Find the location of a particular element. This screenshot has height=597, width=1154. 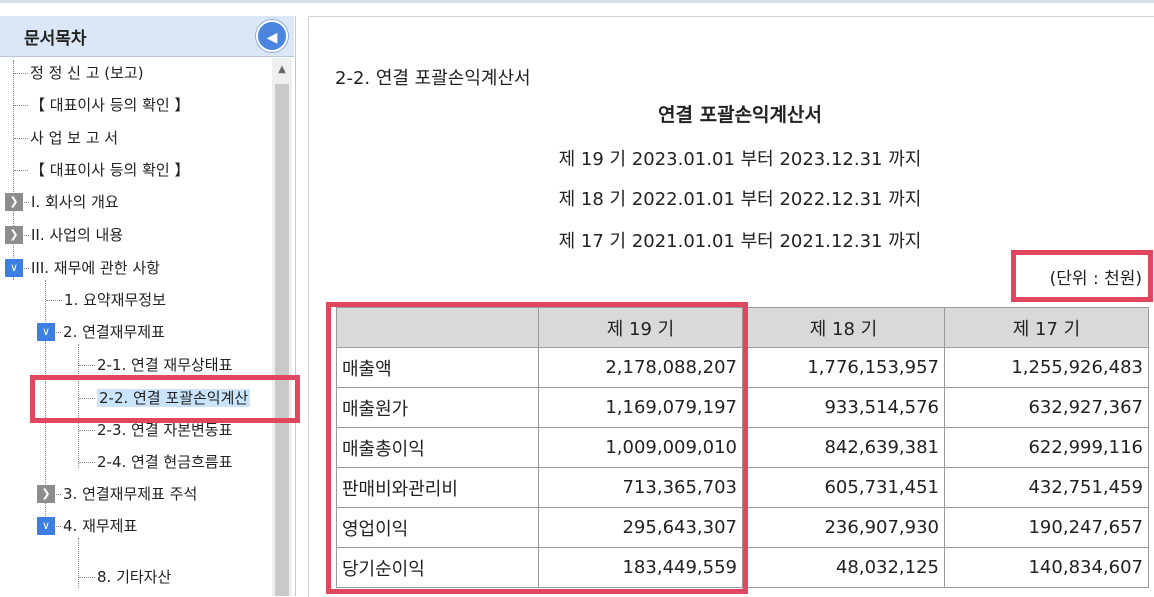

toc-item-business-content: II. 사업의 내용 is located at coordinates (73, 235).